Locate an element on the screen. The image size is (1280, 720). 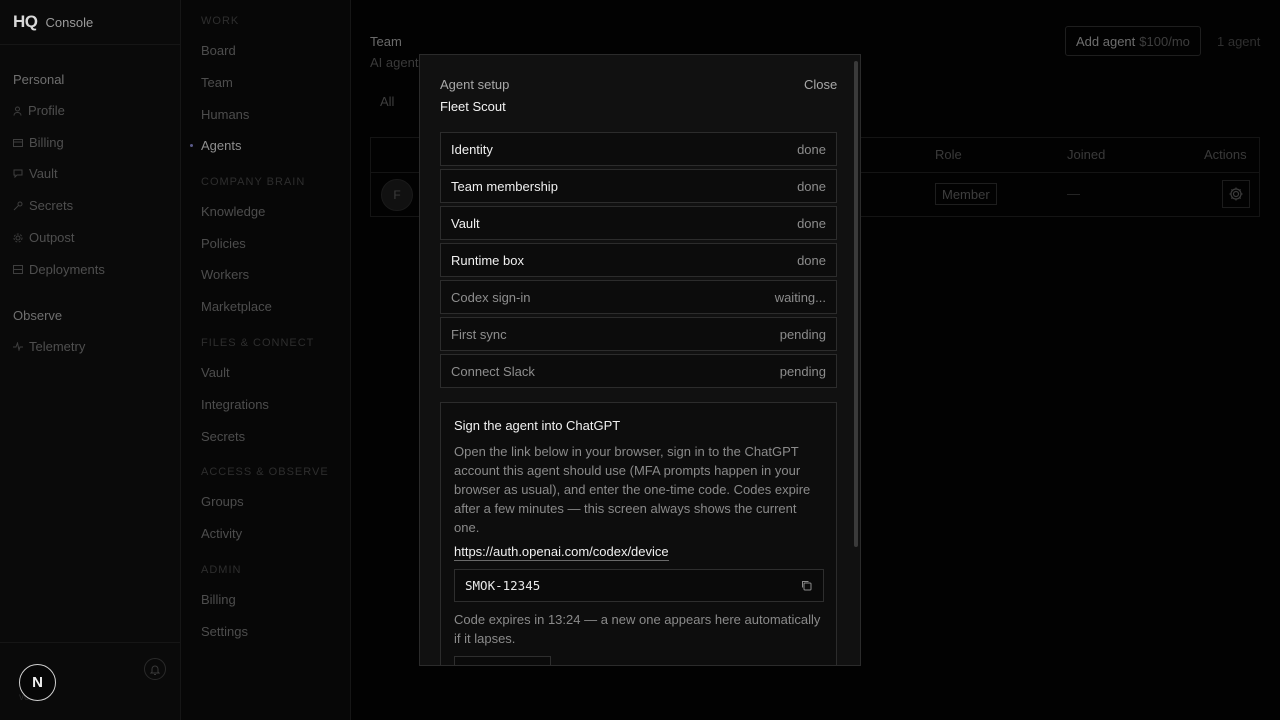
notifications-button is located at coordinates (155, 669).